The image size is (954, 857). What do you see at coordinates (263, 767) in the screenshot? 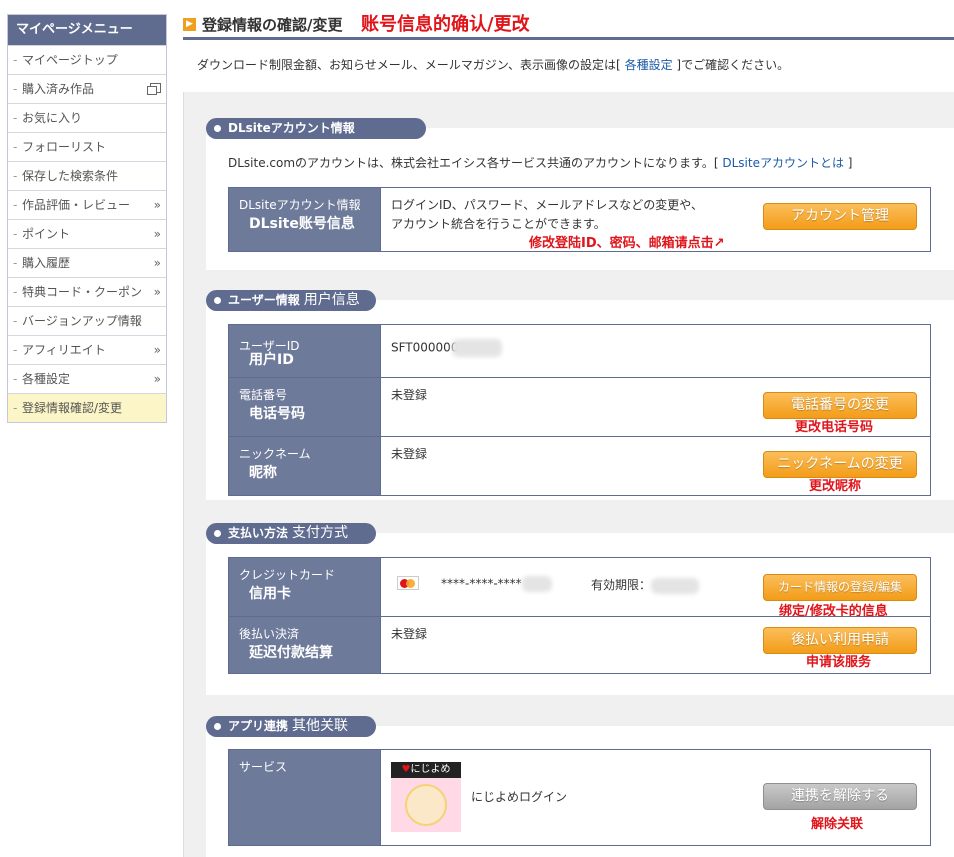
I see `row-label-jp: サービス` at bounding box center [263, 767].